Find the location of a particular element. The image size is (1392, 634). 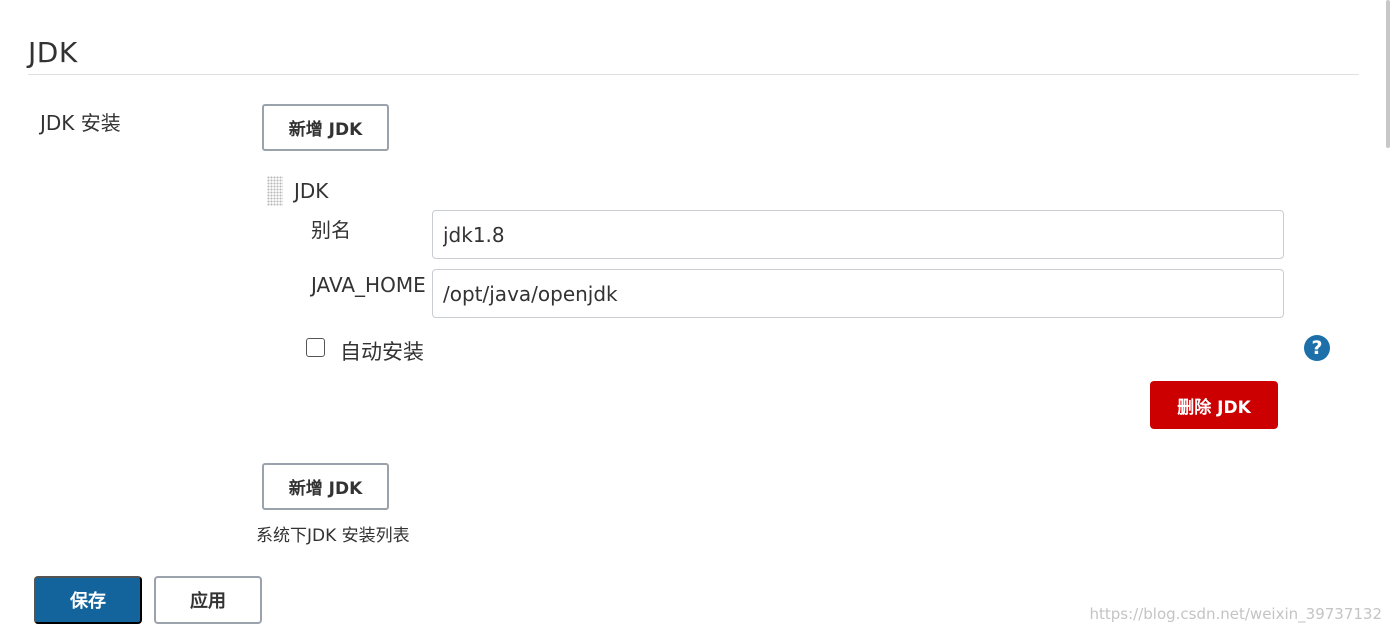

jdk-installations-label: JDK 安装 is located at coordinates (80, 123).